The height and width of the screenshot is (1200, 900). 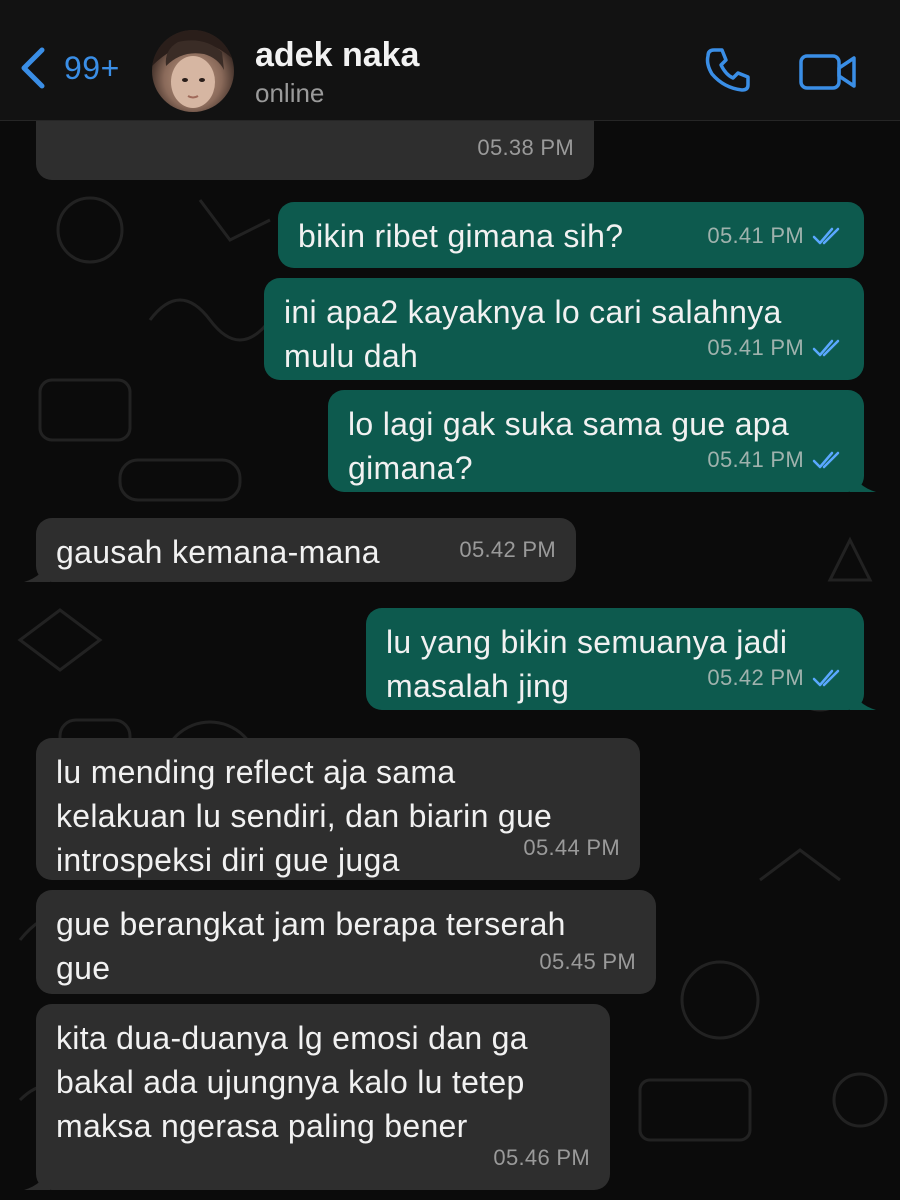 What do you see at coordinates (828, 72) in the screenshot?
I see `video-camera-icon` at bounding box center [828, 72].